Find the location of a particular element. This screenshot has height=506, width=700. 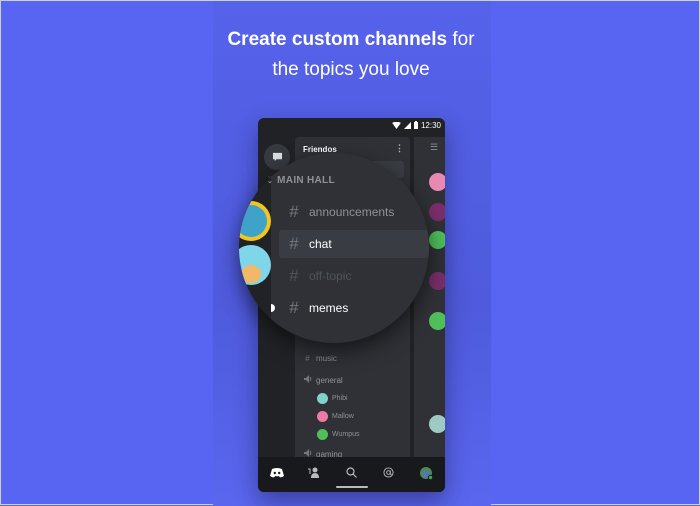

channel-label: general is located at coordinates (329, 380).